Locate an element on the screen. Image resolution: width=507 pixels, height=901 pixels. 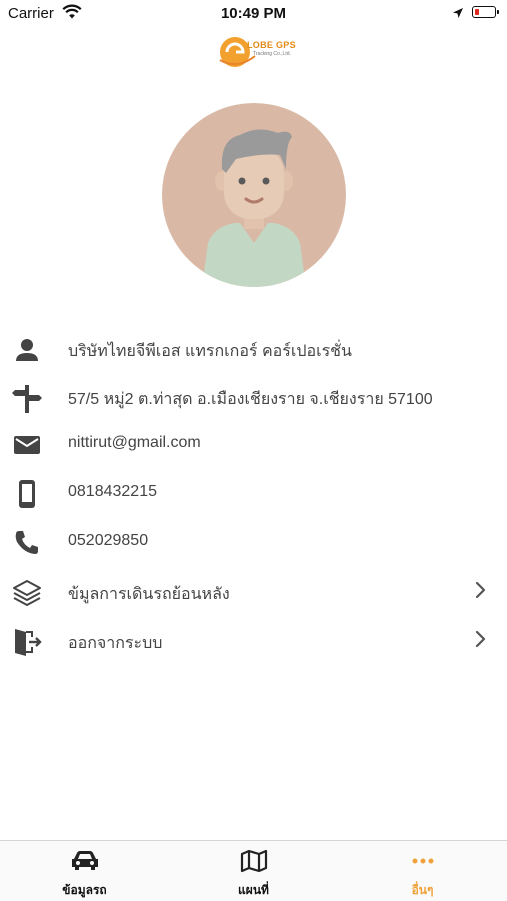
trip-history-menu-item: ข้มูลการเดินรถย้อนหลัง is located at coordinates (253, 592).